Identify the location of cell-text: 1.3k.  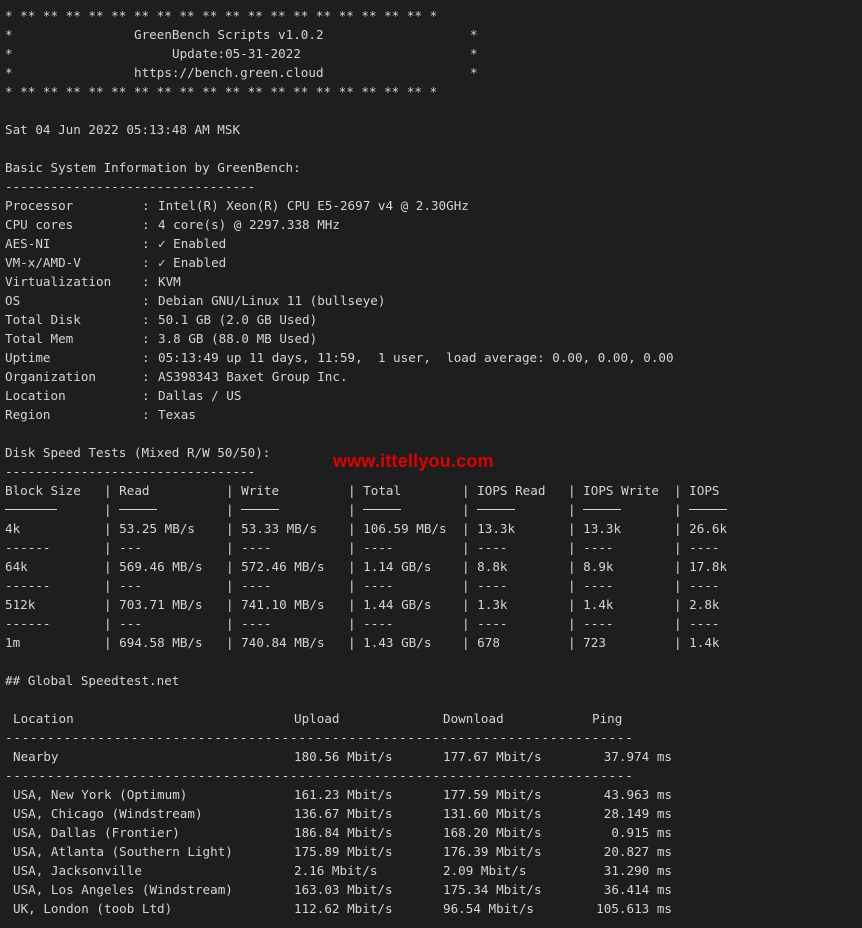
(492, 604).